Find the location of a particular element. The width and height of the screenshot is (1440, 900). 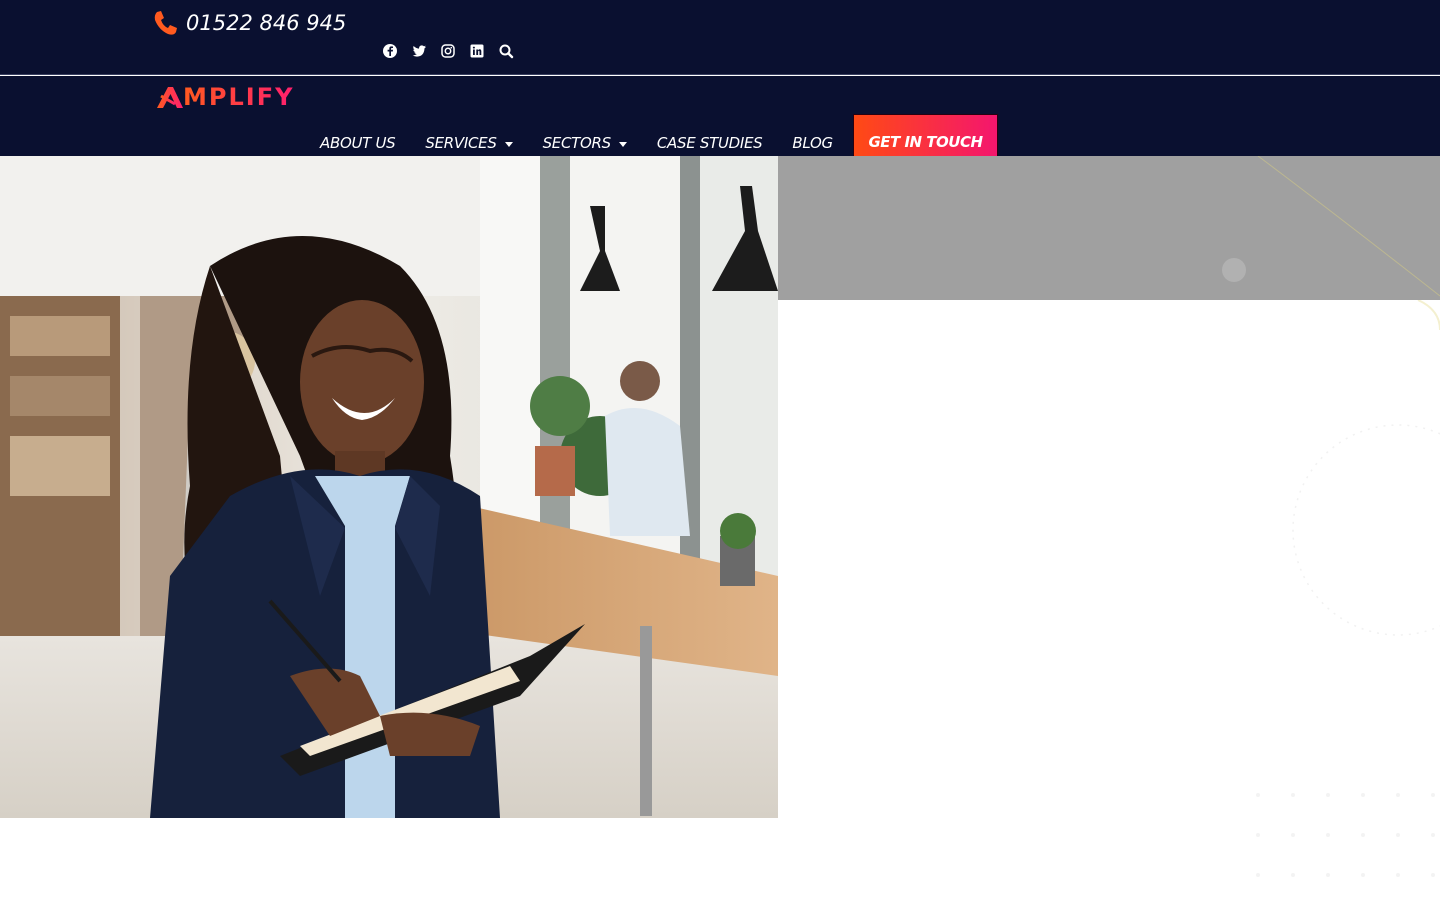

nav-case-studies: CASE STUDIES is located at coordinates (710, 133).